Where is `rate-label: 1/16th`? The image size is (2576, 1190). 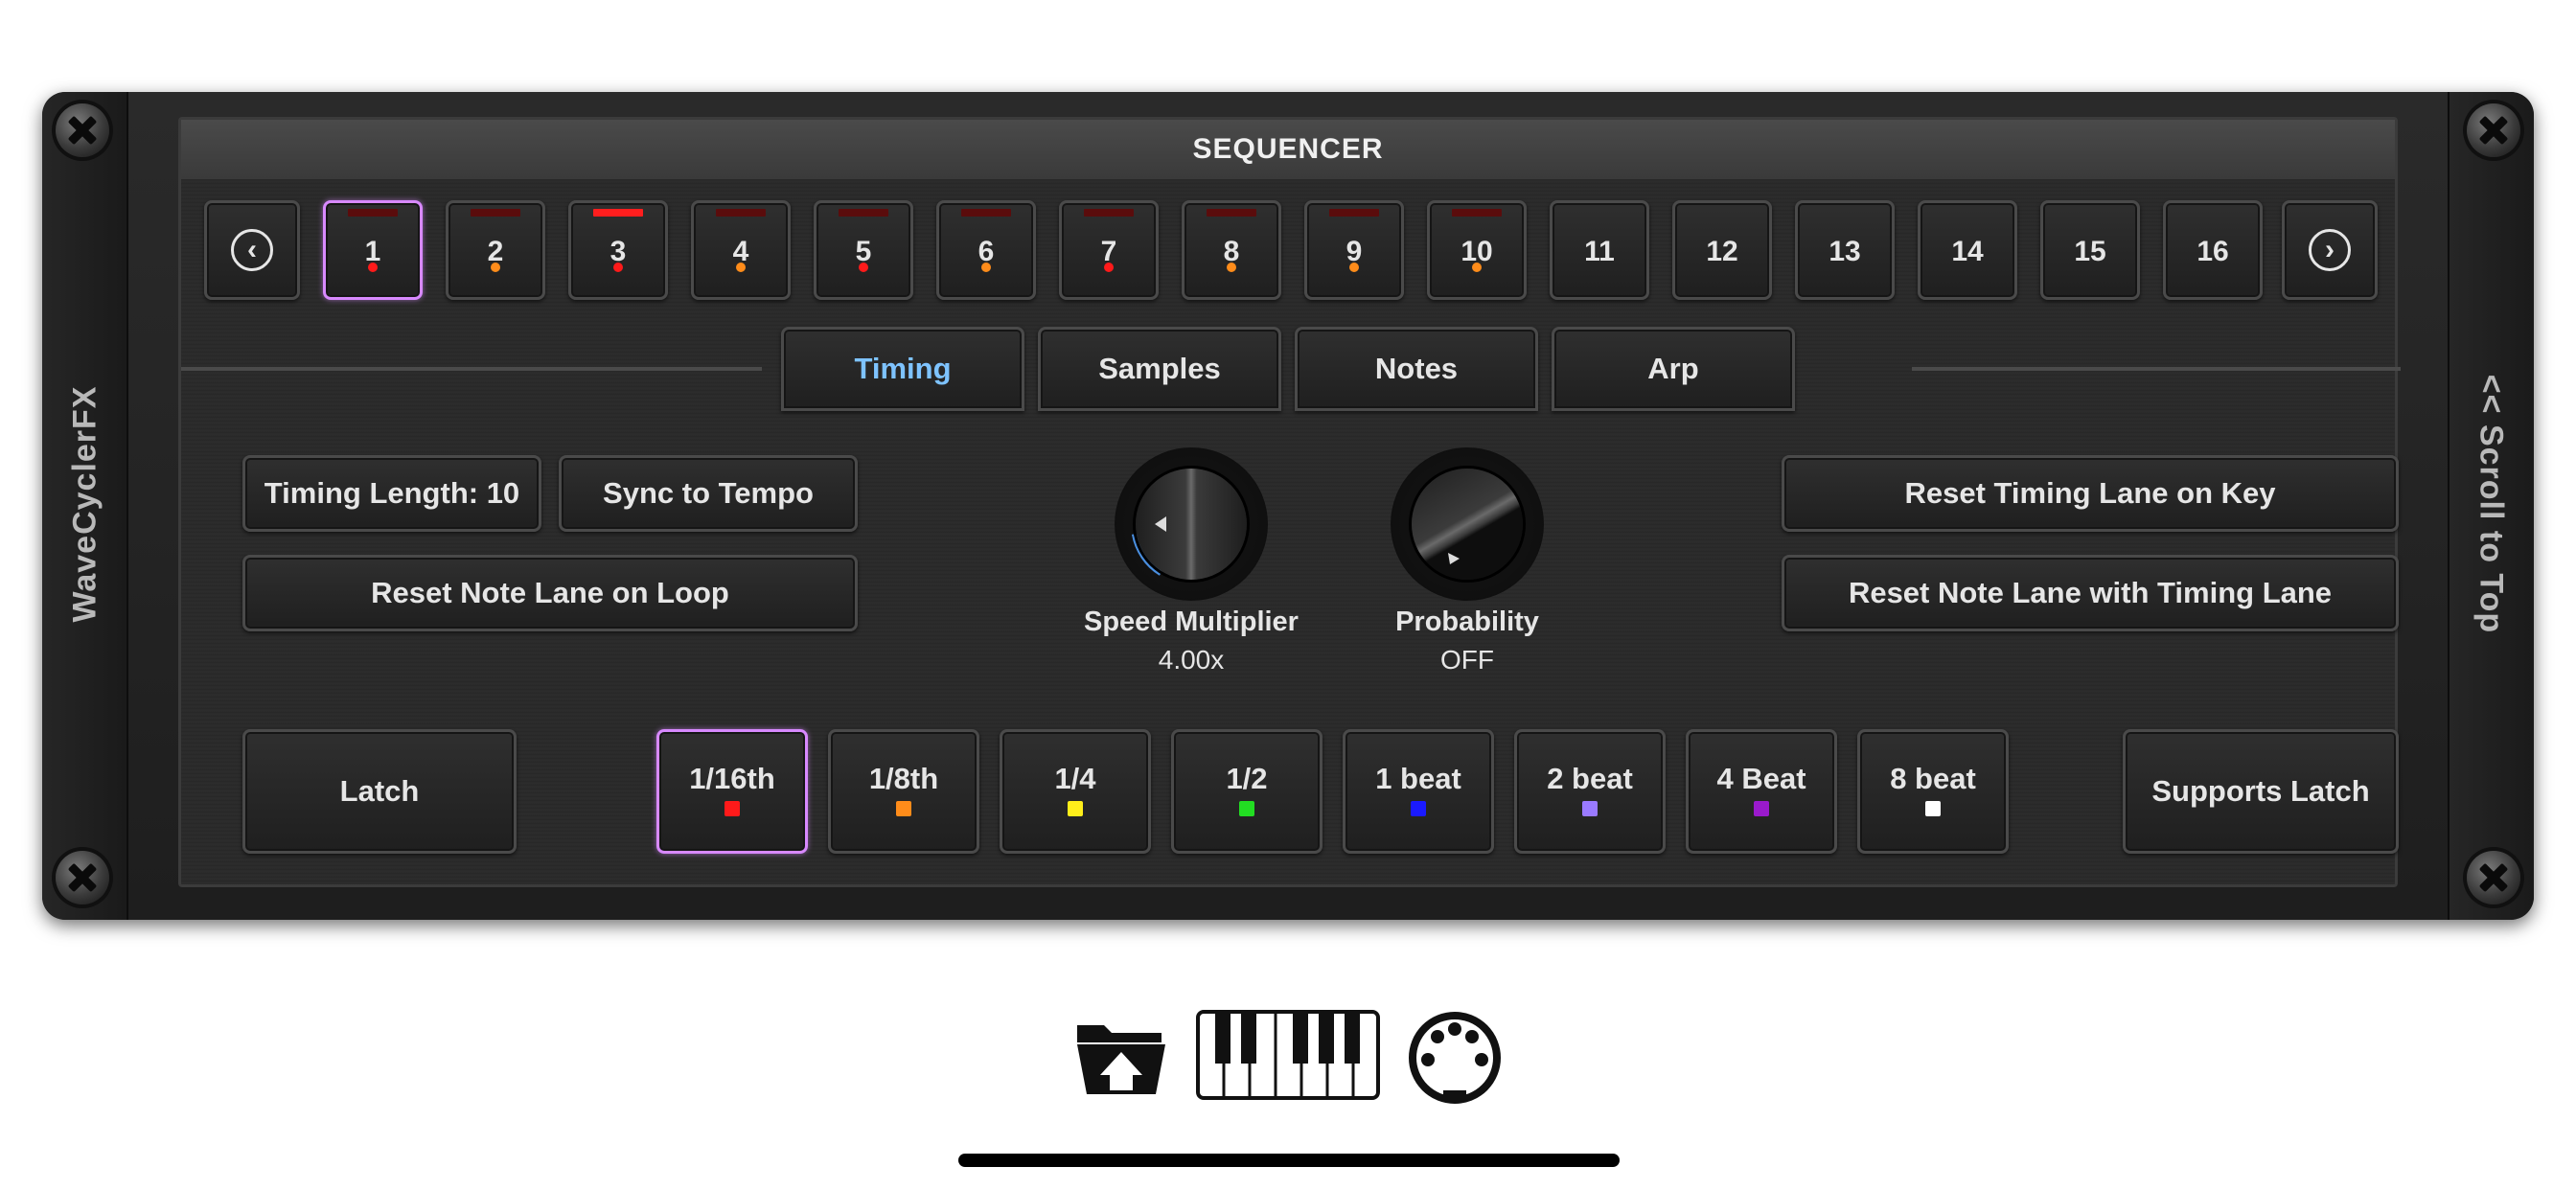
rate-label: 1/16th is located at coordinates (732, 779).